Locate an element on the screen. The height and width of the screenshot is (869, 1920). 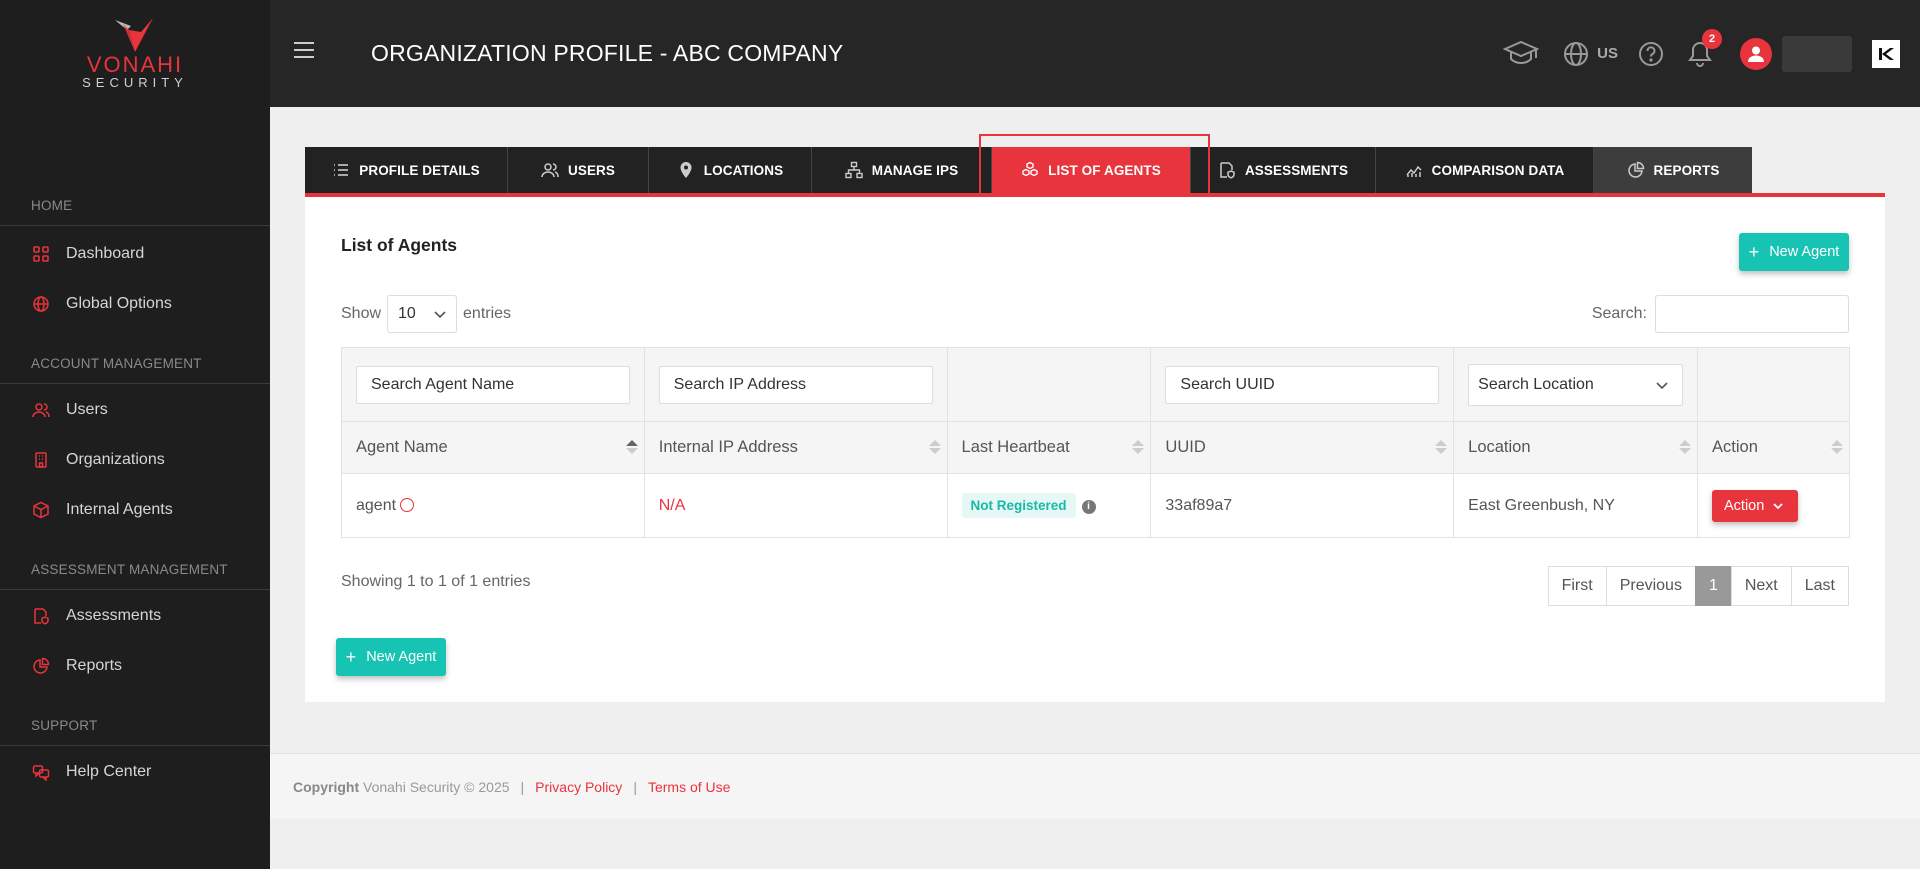
nav-section-account: ACCOUNT MANAGEMENT is located at coordinates (135, 364).